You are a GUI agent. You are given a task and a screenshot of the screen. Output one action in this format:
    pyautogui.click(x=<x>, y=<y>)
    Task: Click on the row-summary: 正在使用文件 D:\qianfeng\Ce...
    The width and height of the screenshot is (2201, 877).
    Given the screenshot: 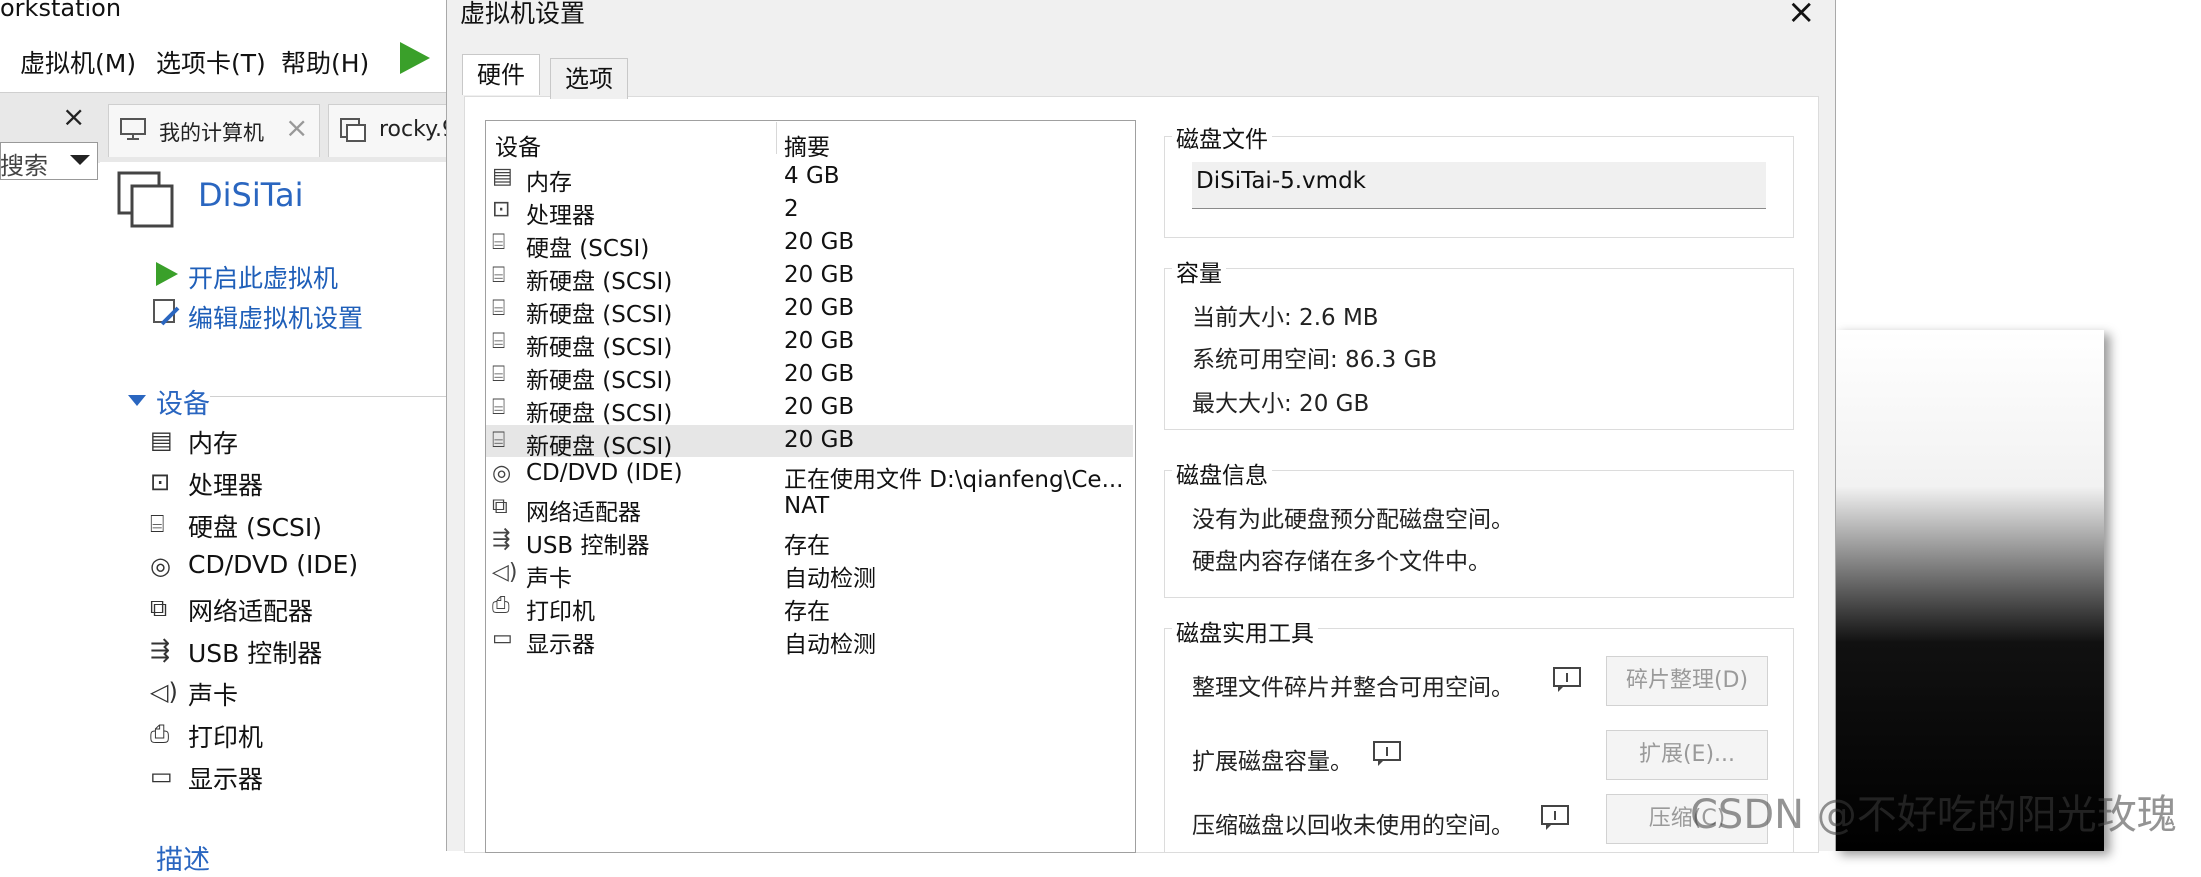 What is the action you would take?
    pyautogui.click(x=954, y=480)
    